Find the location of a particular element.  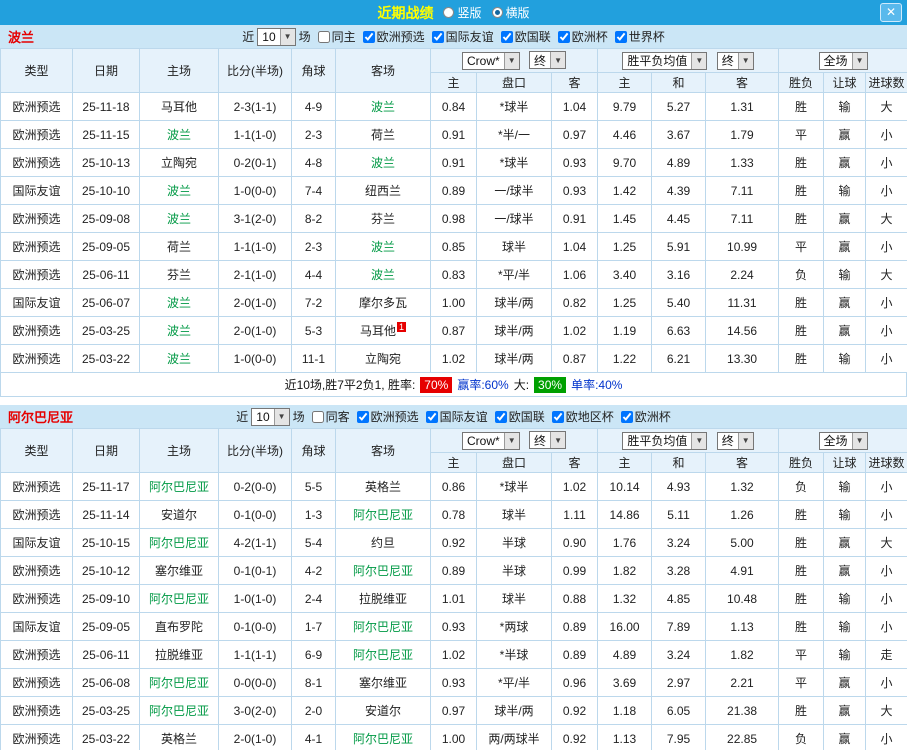

competition-filter: 同主 is located at coordinates (333, 36).